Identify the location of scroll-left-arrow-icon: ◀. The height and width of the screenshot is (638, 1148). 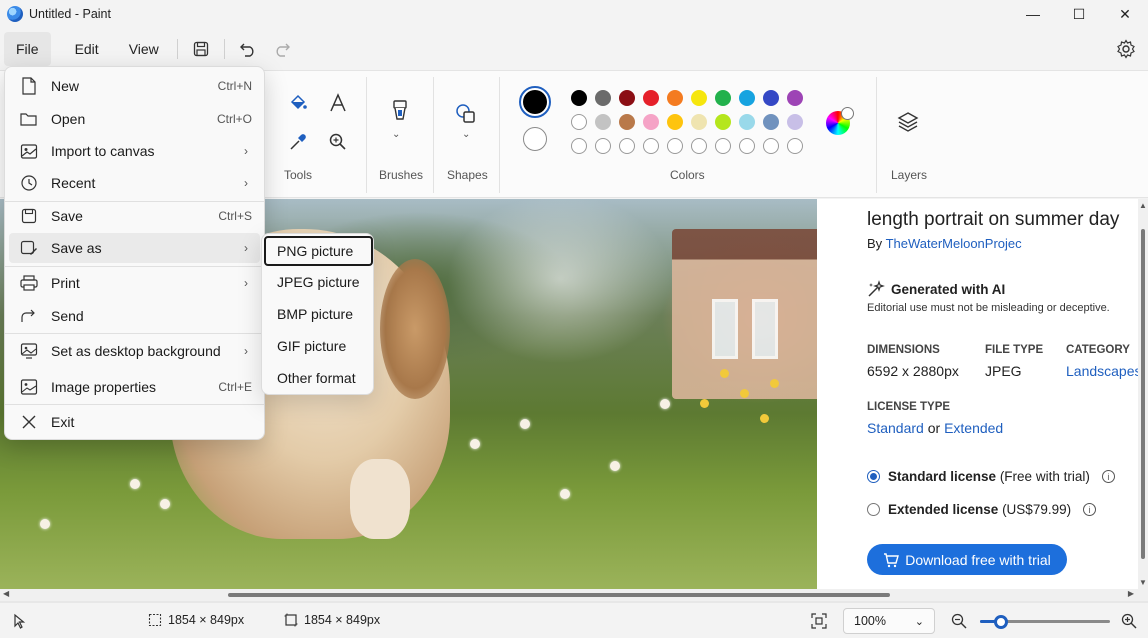
(6, 593).